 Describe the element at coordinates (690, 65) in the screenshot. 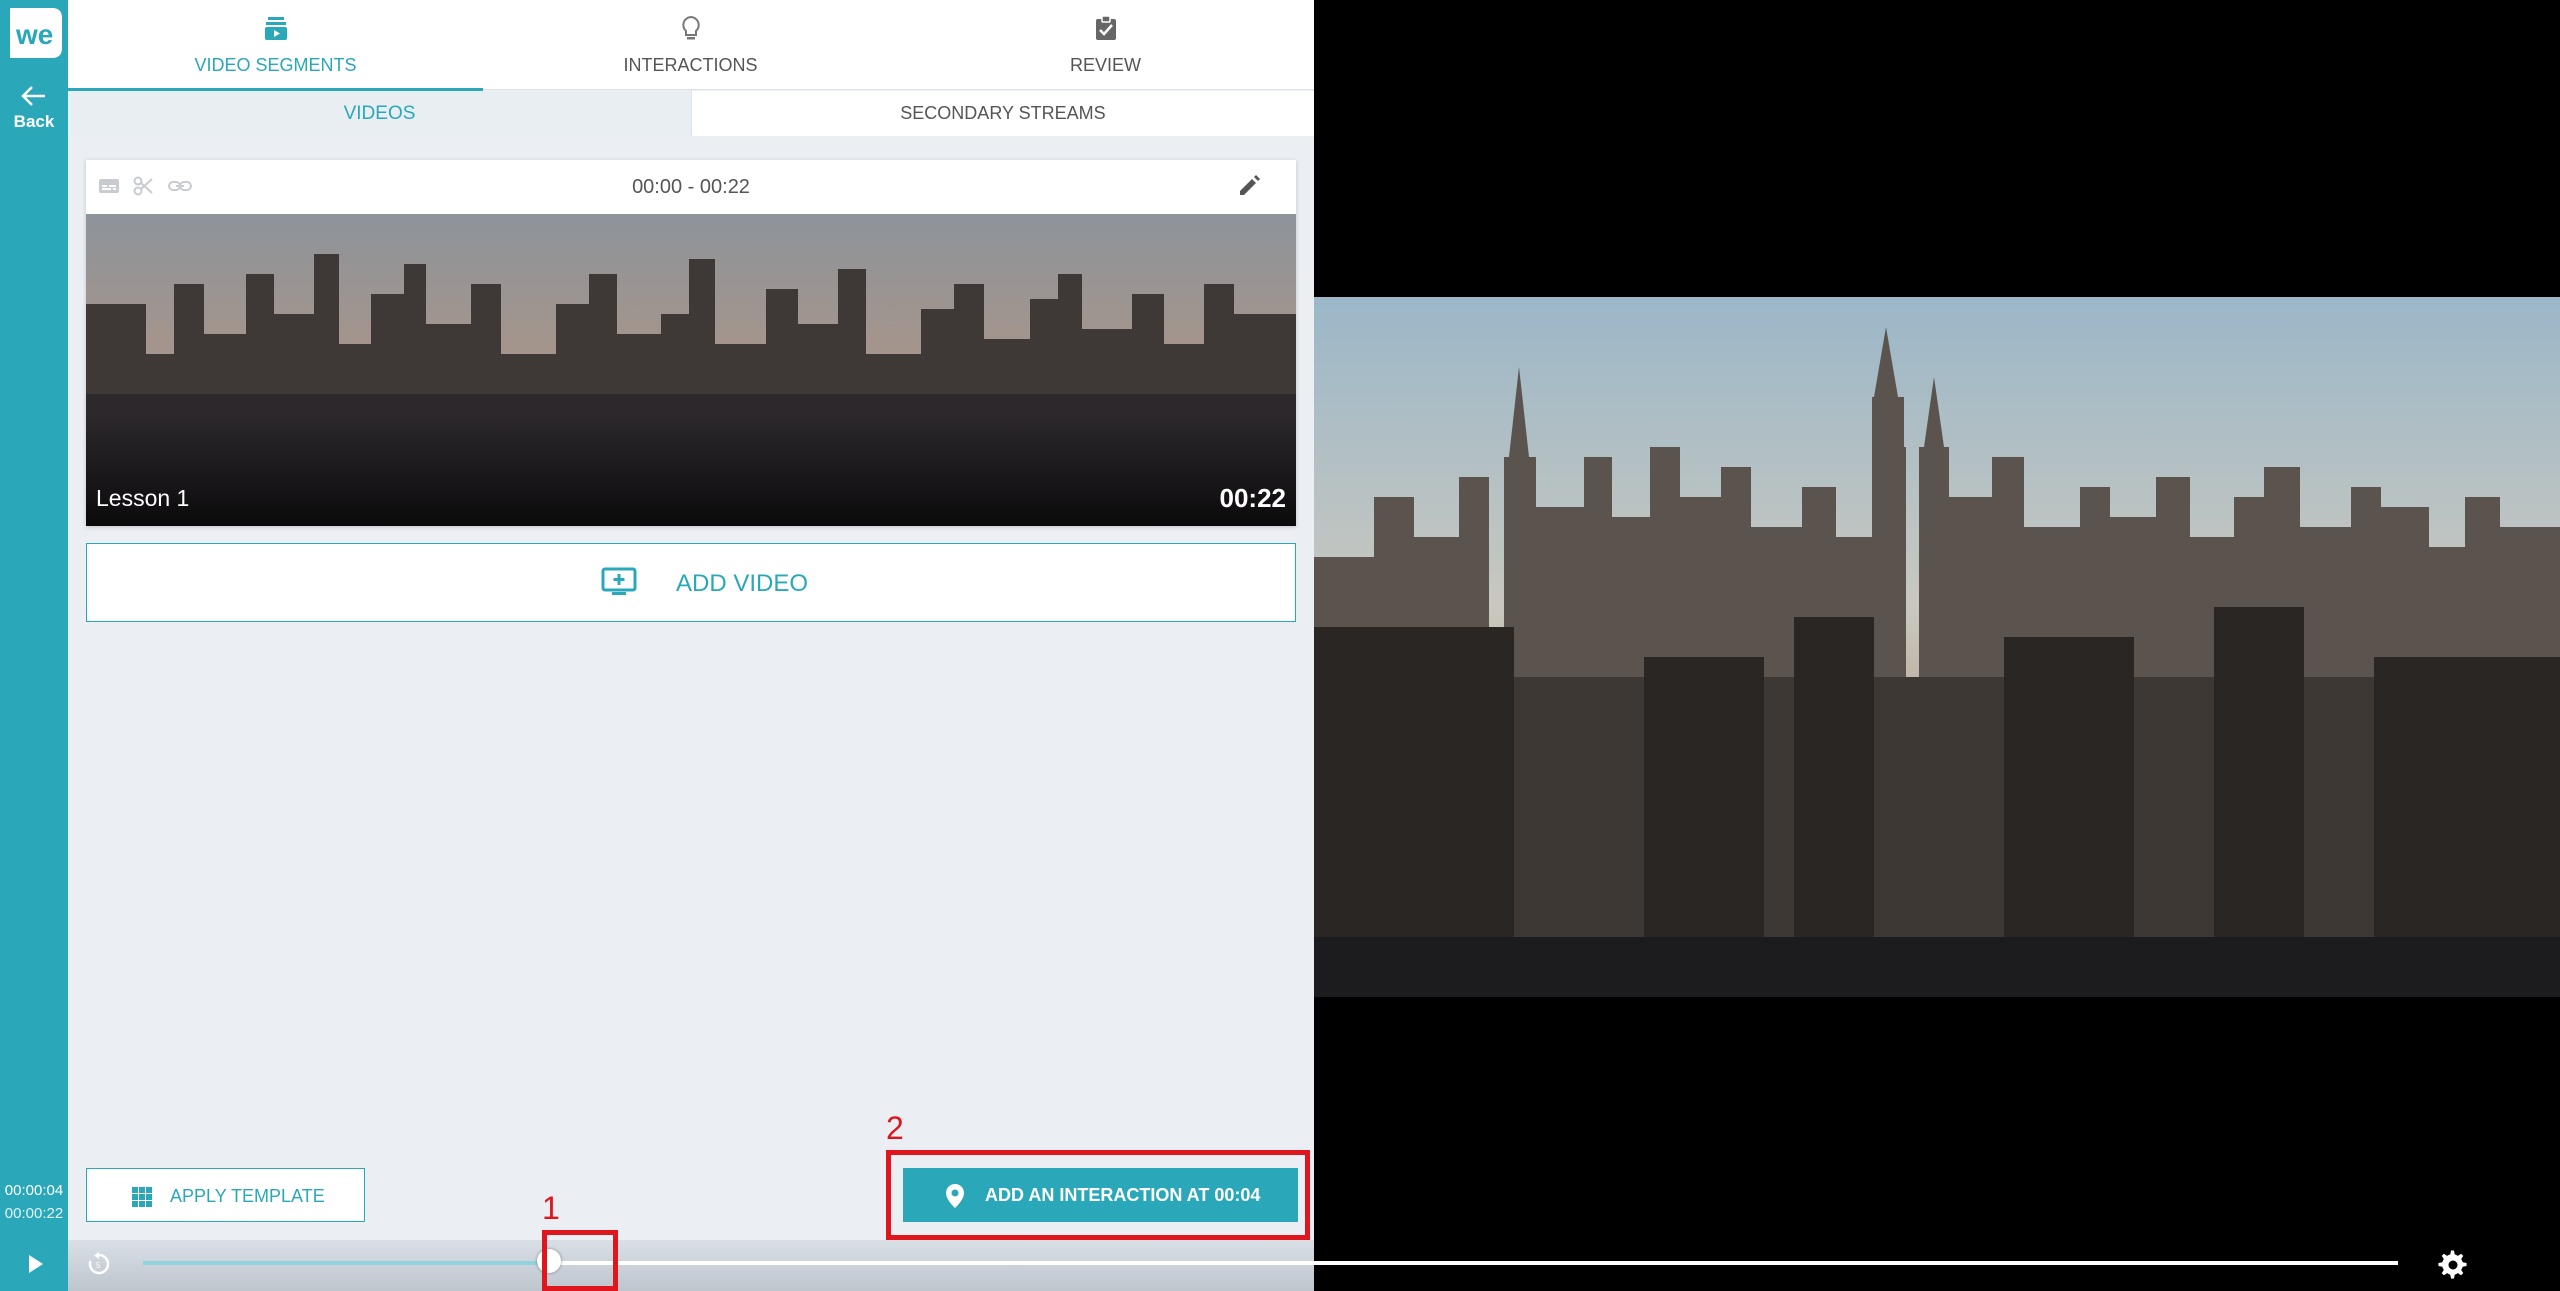

I see `tab-label: INTERACTIONS` at that location.